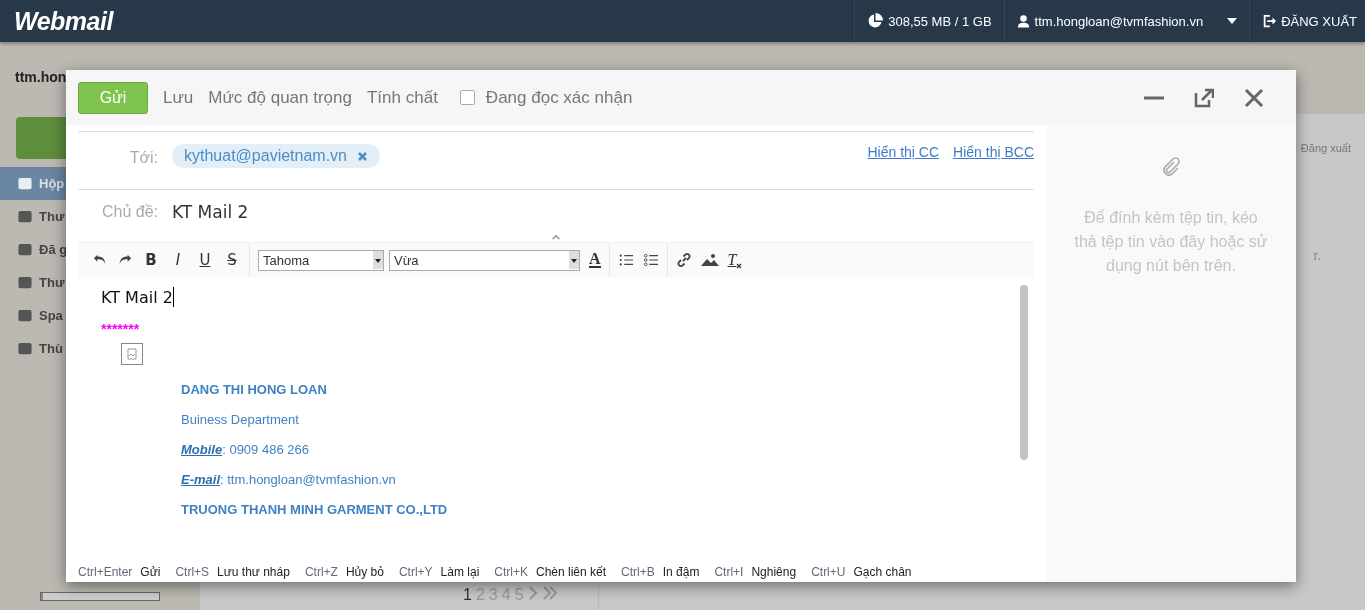 This screenshot has width=1365, height=610. Describe the element at coordinates (232, 572) in the screenshot. I see `shortcut-hint: Ctrl+S Lưu thư nháp` at that location.